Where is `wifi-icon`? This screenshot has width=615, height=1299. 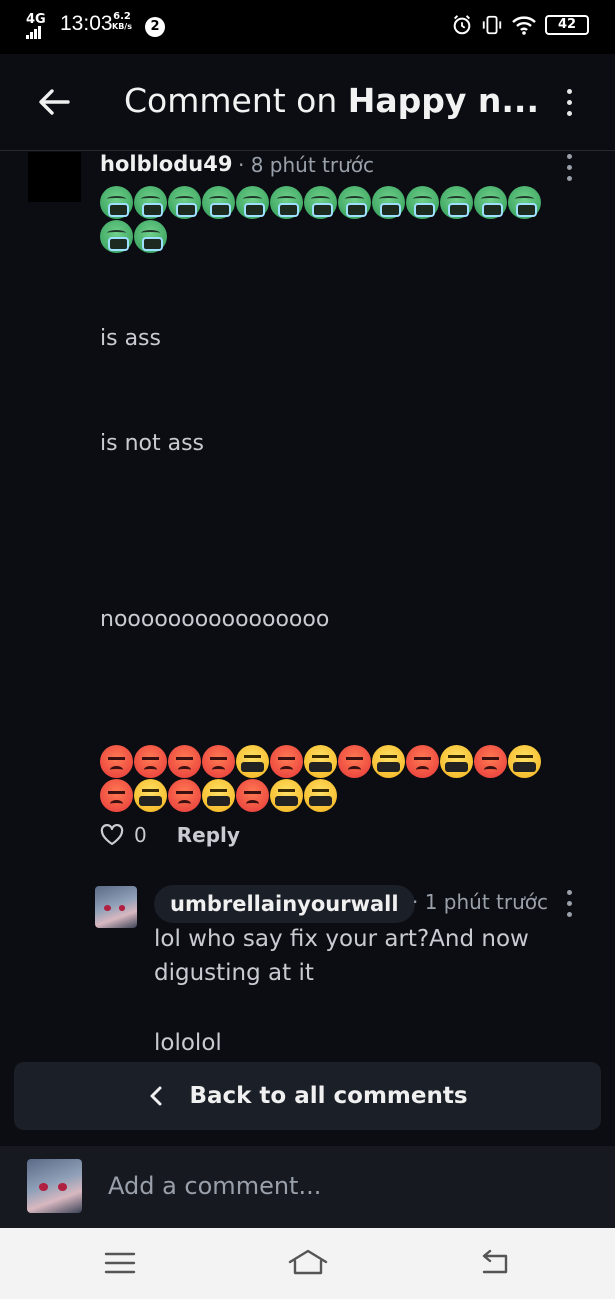
wifi-icon is located at coordinates (524, 25).